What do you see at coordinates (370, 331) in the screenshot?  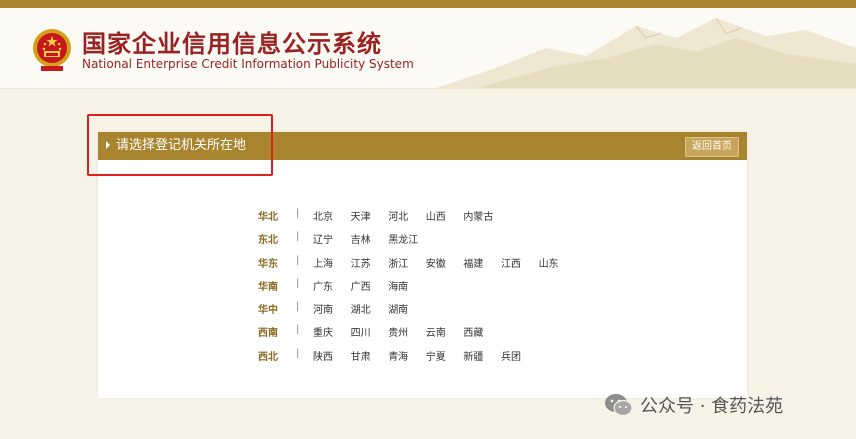 I see `province-link: 四川` at bounding box center [370, 331].